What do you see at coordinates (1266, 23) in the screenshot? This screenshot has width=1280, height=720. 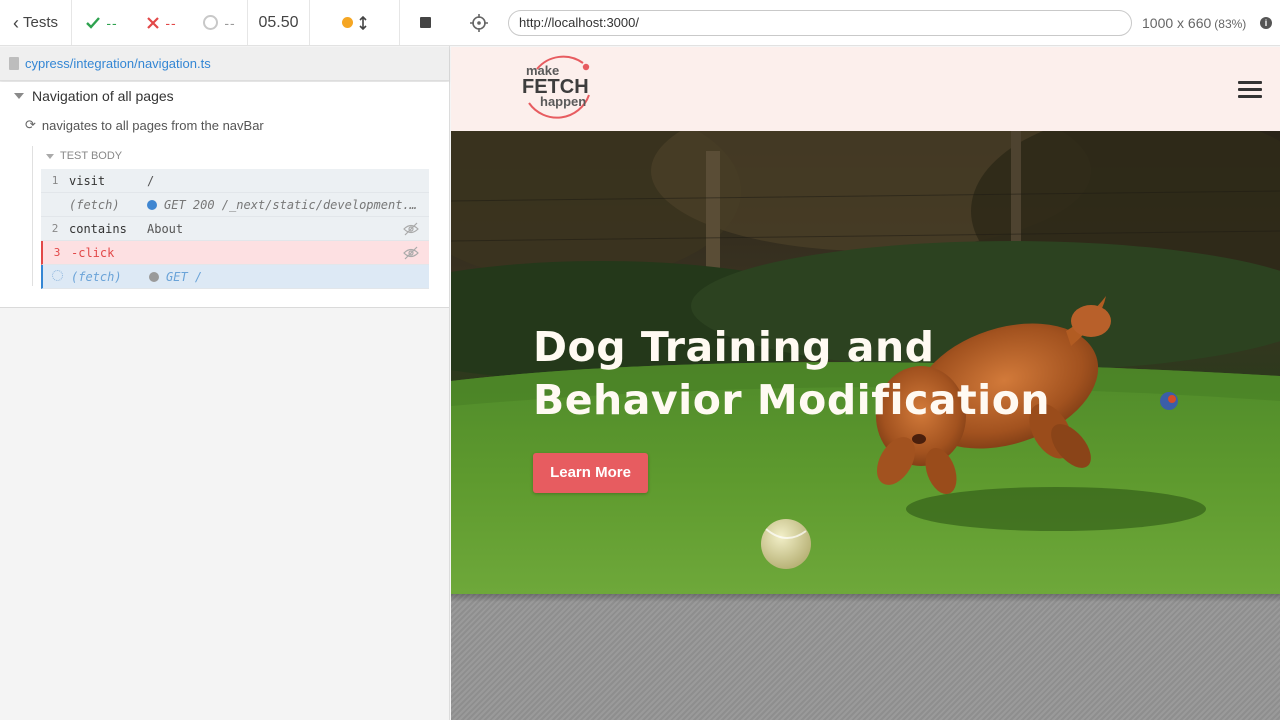 I see `info-icon: i` at bounding box center [1266, 23].